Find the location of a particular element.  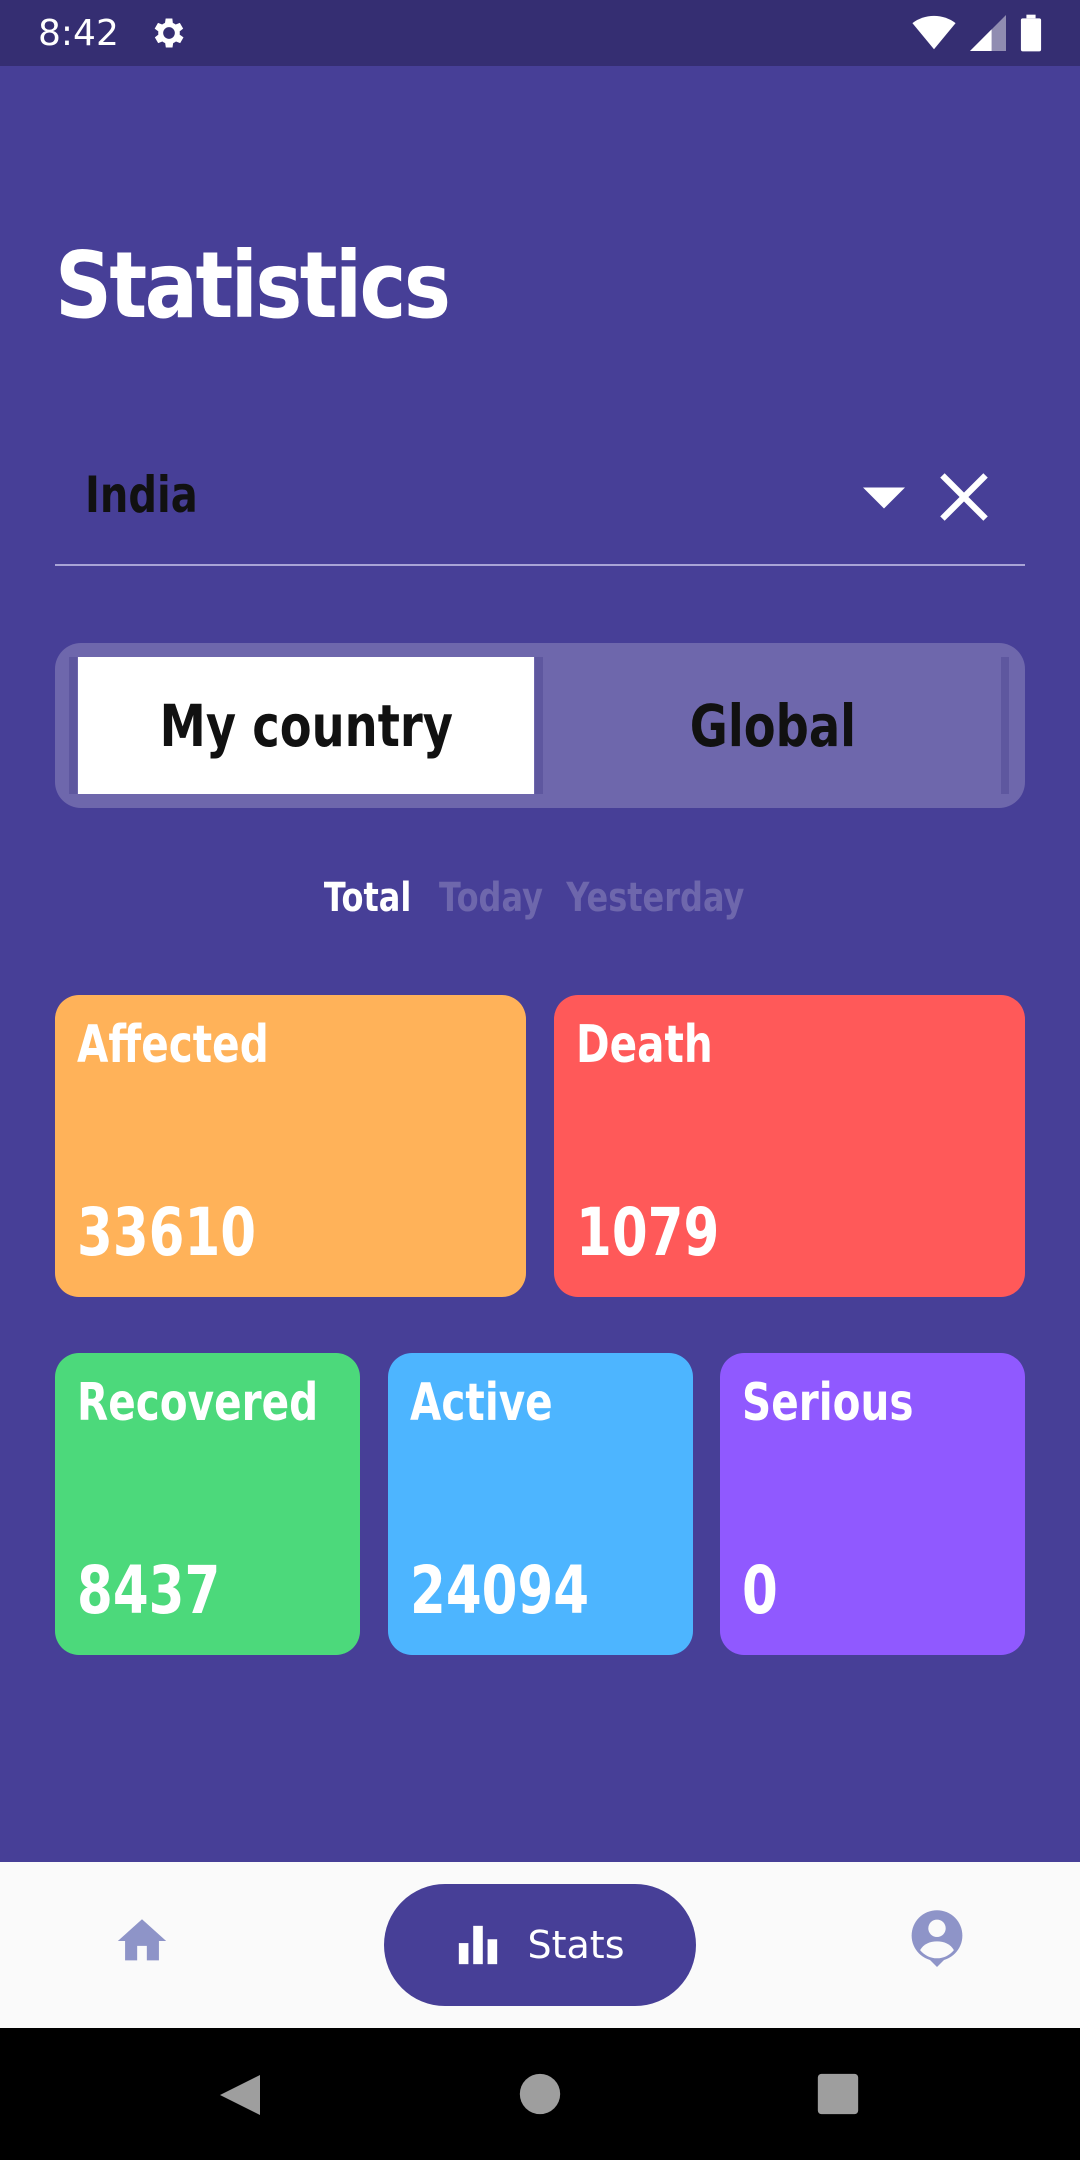

nav-stats-button: Stats is located at coordinates (540, 1945).